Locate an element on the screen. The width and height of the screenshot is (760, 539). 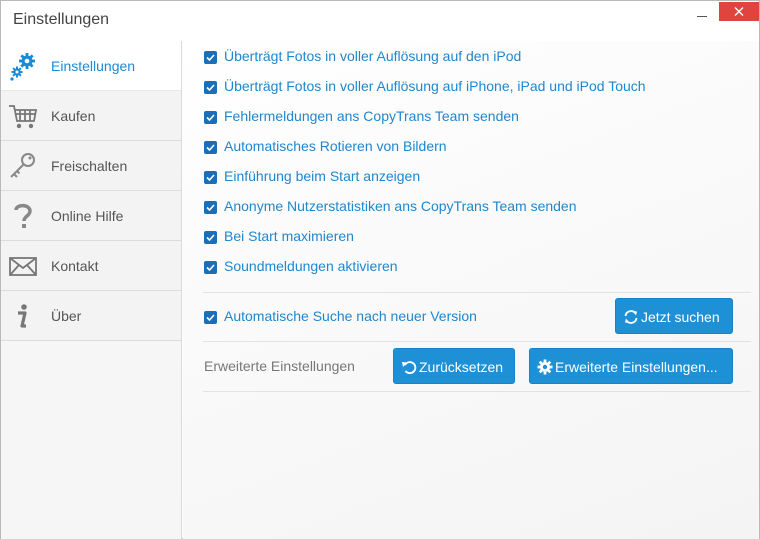
sidebar-item-label: Einstellungen is located at coordinates (93, 66).